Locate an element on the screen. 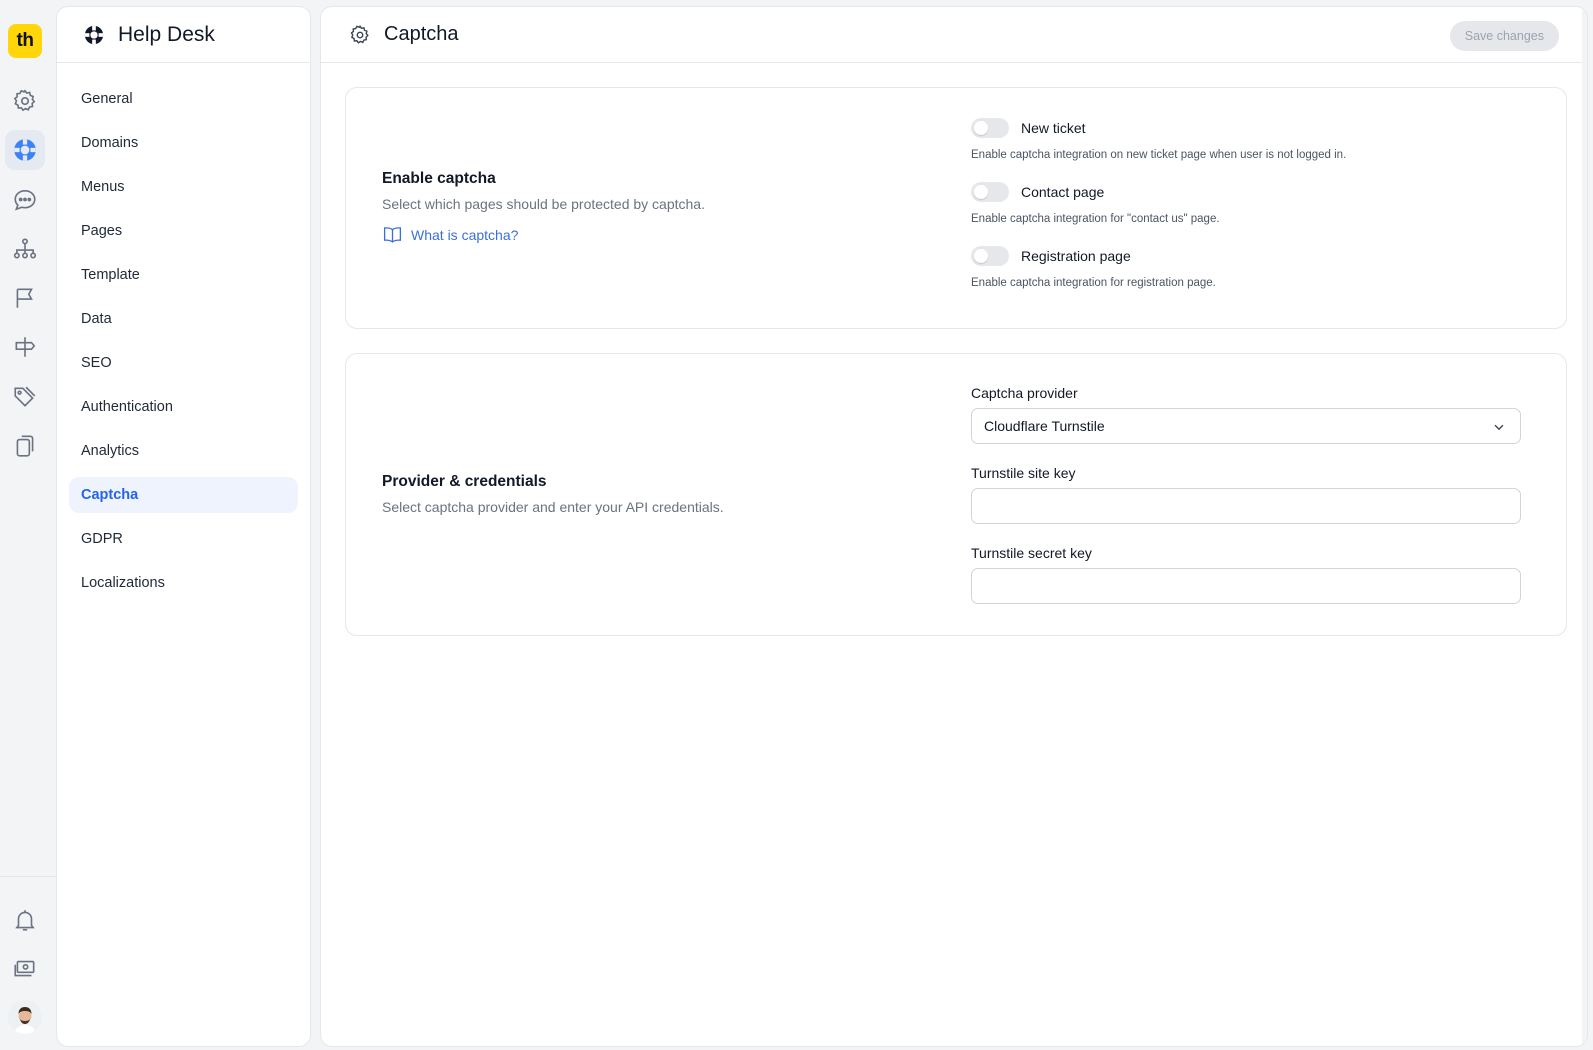 The width and height of the screenshot is (1593, 1050). nav-item-pages: Pages is located at coordinates (183, 231).